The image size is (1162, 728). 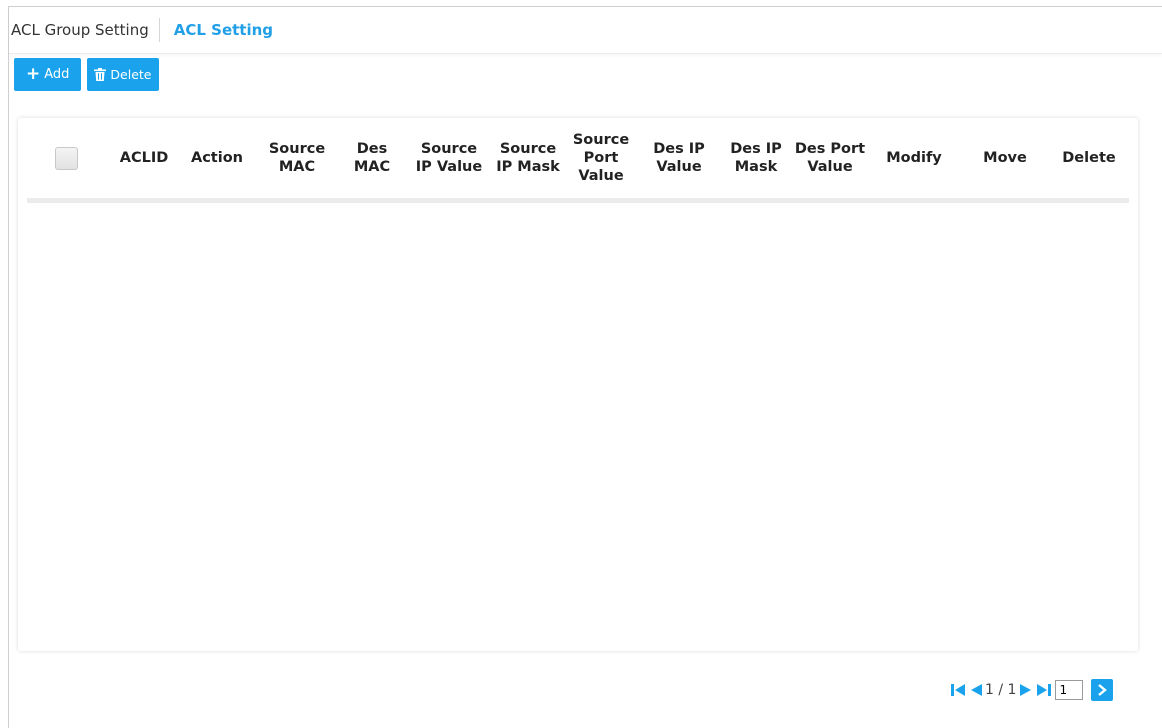 What do you see at coordinates (528, 158) in the screenshot?
I see `col-source-ip-mask: Source IP Mask` at bounding box center [528, 158].